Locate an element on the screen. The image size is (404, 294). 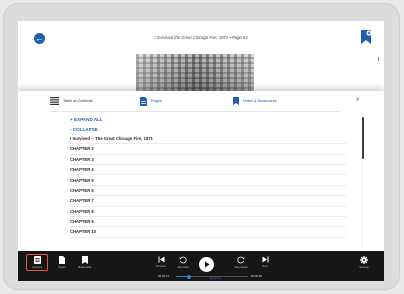
tab-pages: Pages is located at coordinates (186, 101).